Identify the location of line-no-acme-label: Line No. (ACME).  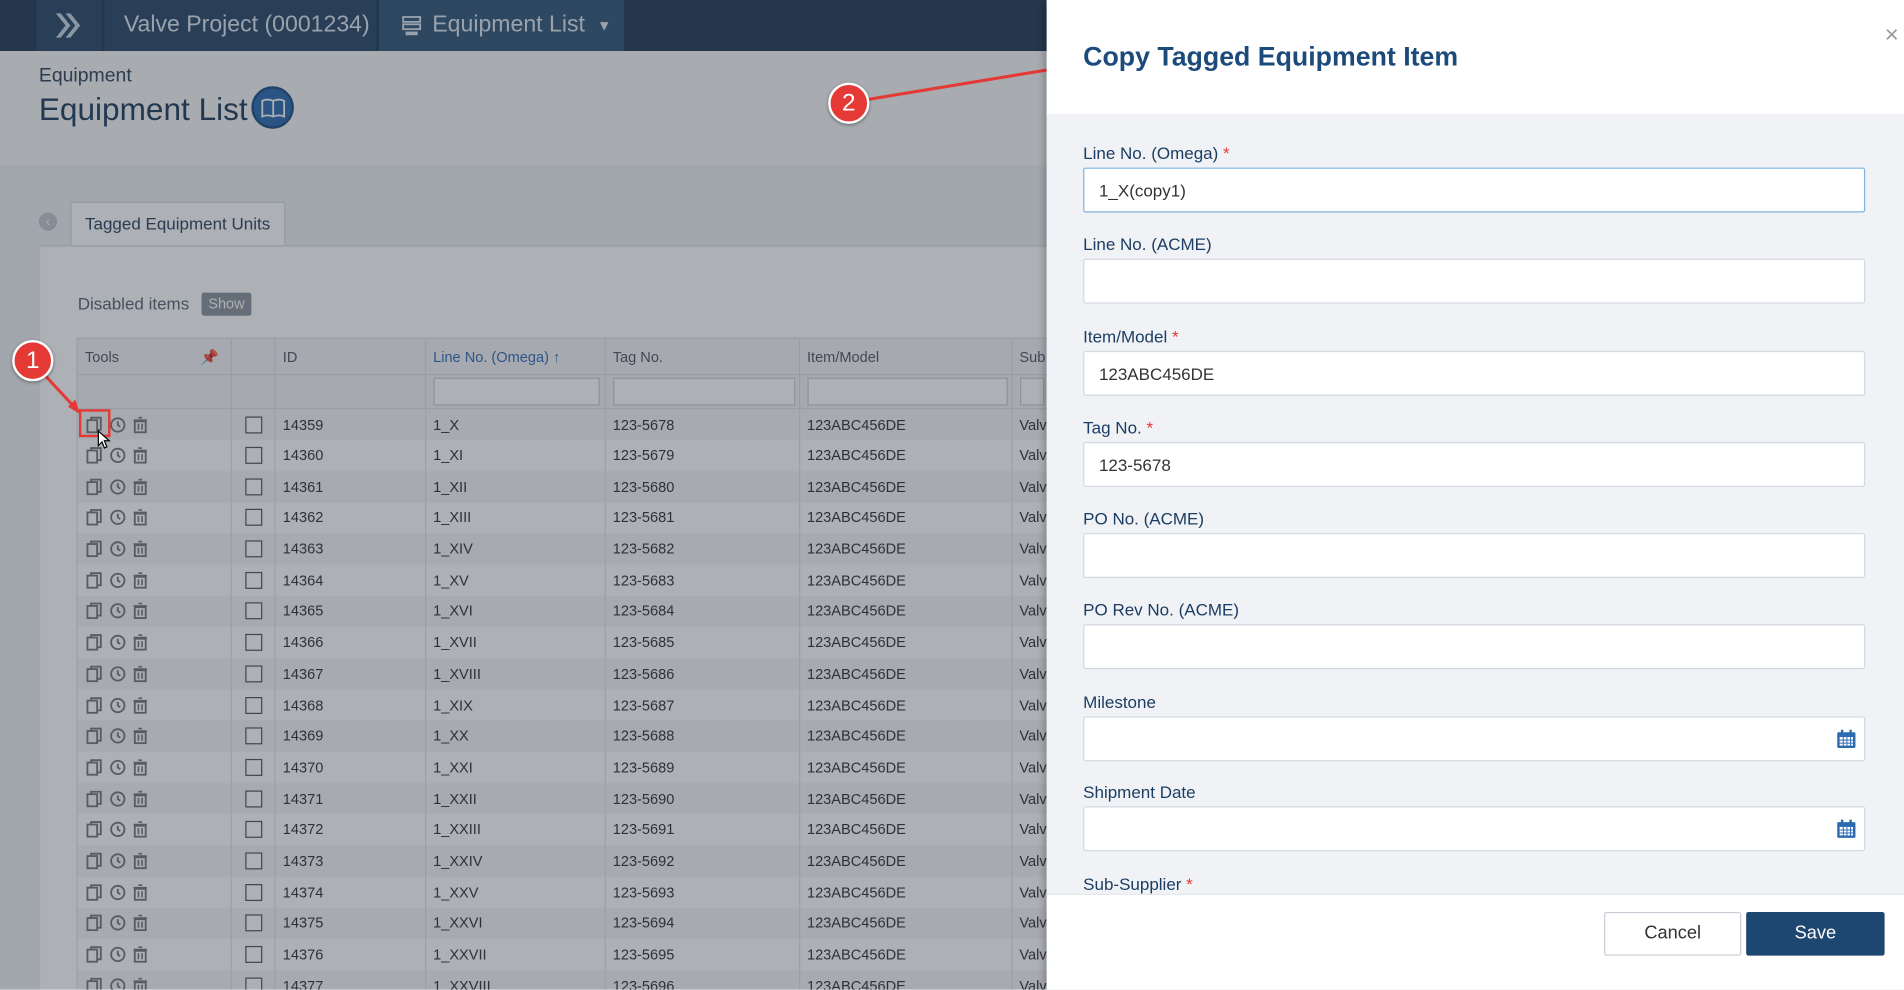
(1147, 244).